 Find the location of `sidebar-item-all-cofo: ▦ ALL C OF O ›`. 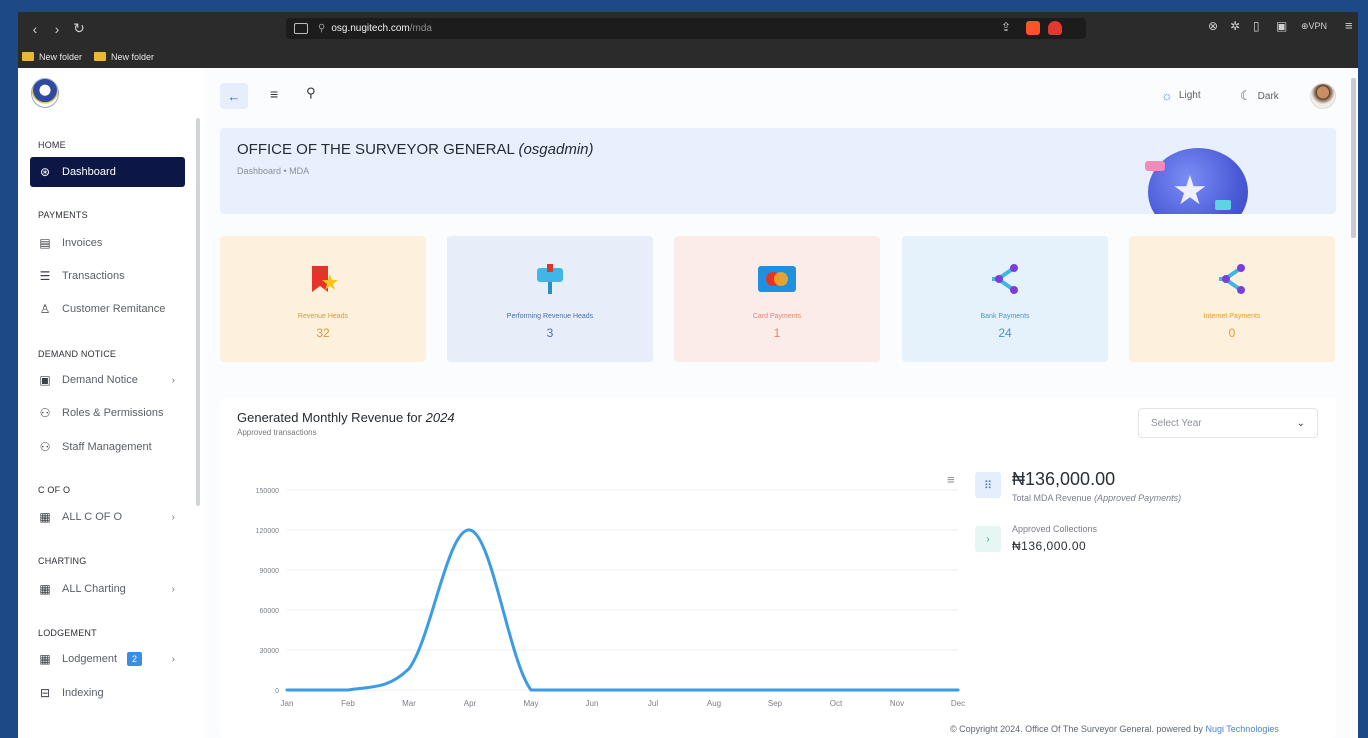

sidebar-item-all-cofo: ▦ ALL C OF O › is located at coordinates (107, 517).